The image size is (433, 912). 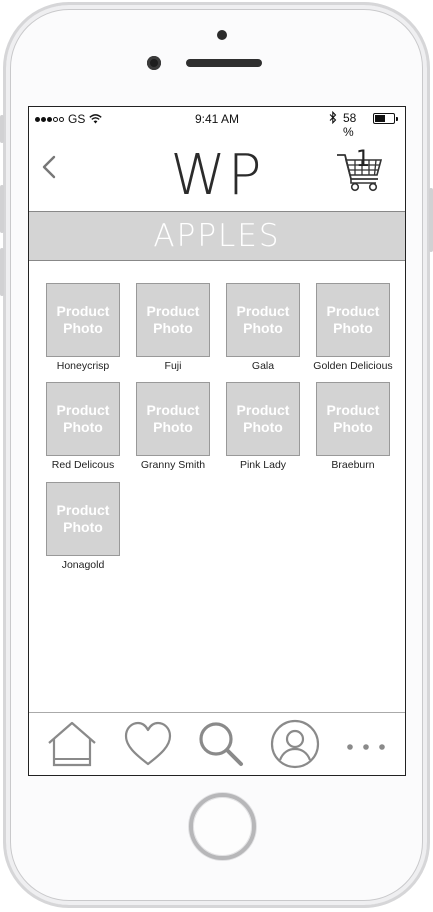 What do you see at coordinates (353, 465) in the screenshot?
I see `product-name: Braeburn` at bounding box center [353, 465].